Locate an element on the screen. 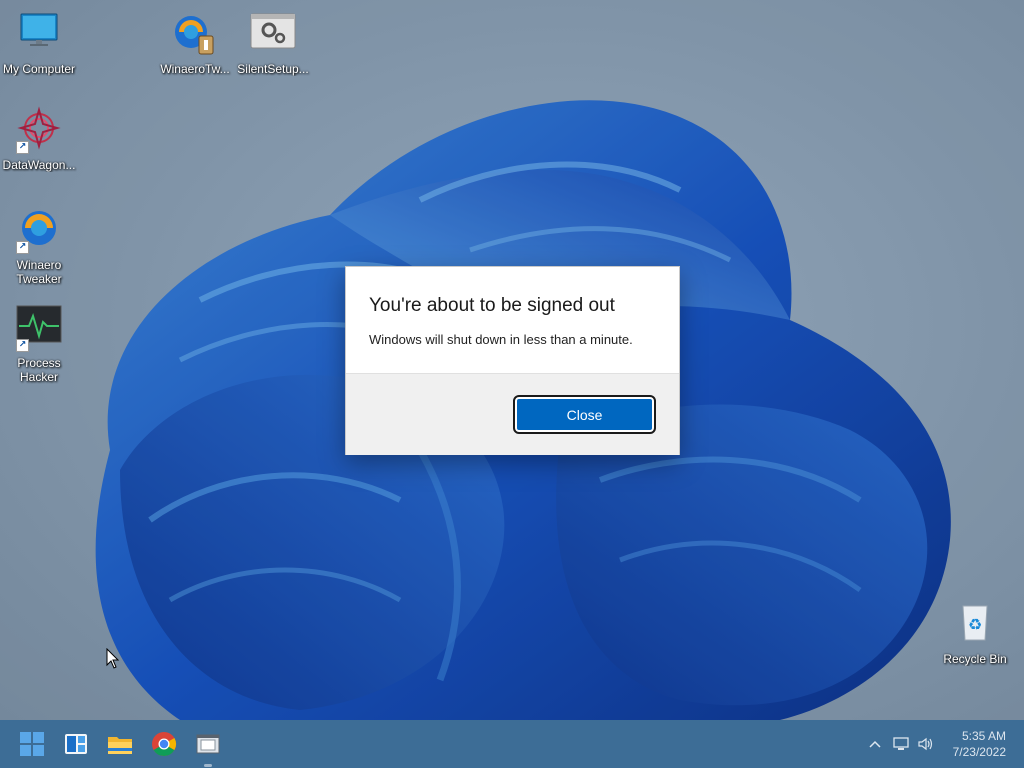  desktop-icon-label: Process Hacker is located at coordinates (39, 370).